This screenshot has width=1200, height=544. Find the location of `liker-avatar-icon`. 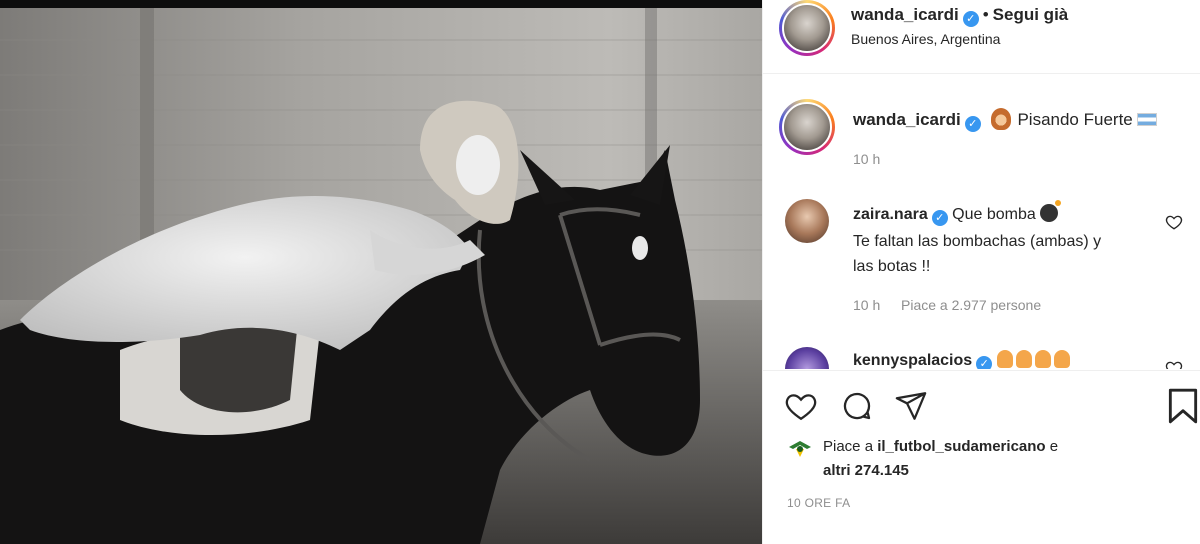

liker-avatar-icon is located at coordinates (800, 448).